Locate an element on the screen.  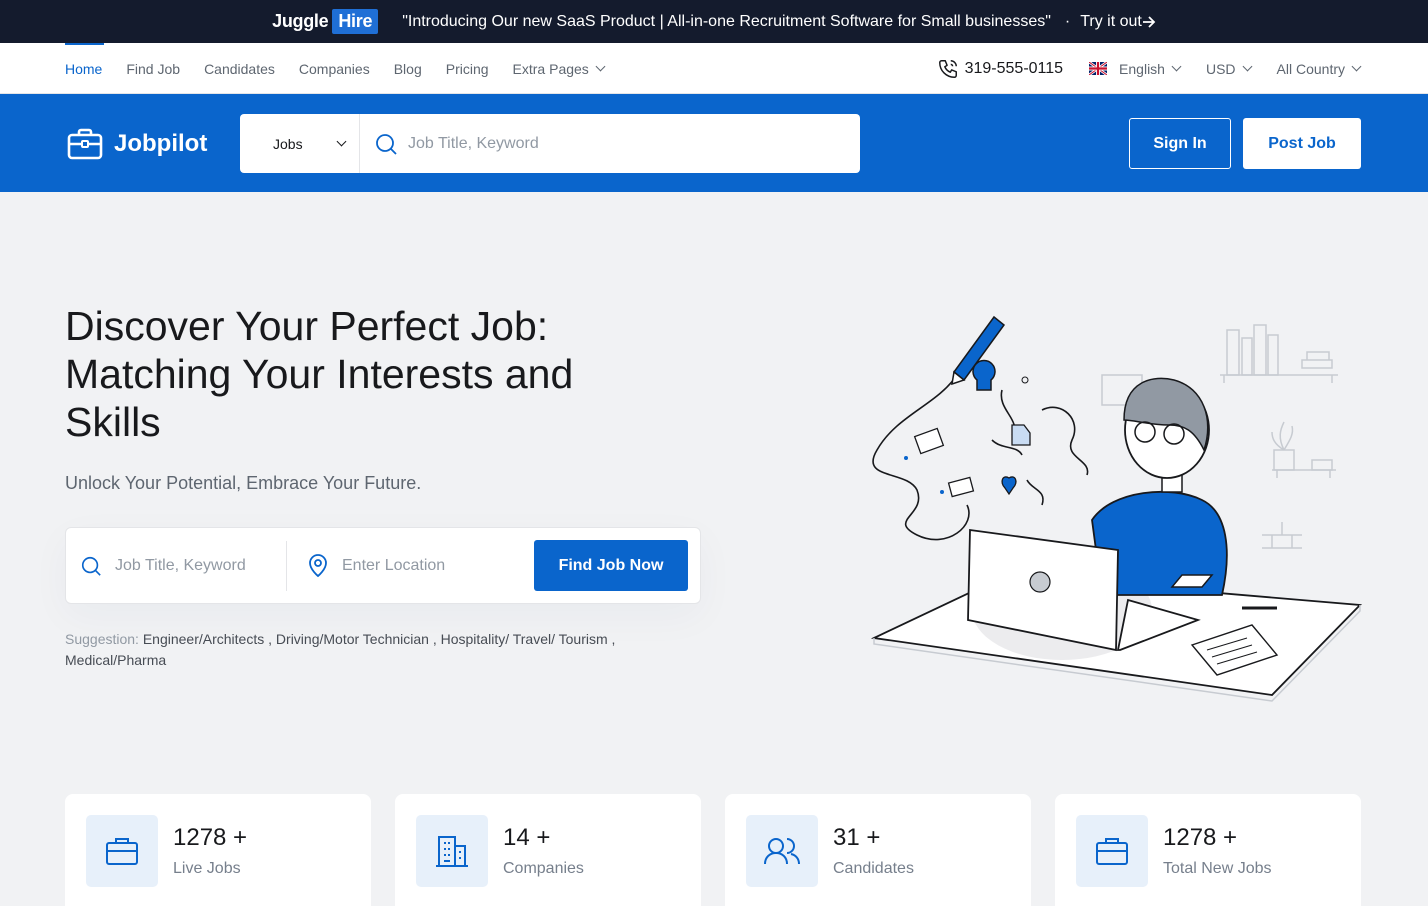
currency-select: USD is located at coordinates (1228, 68).